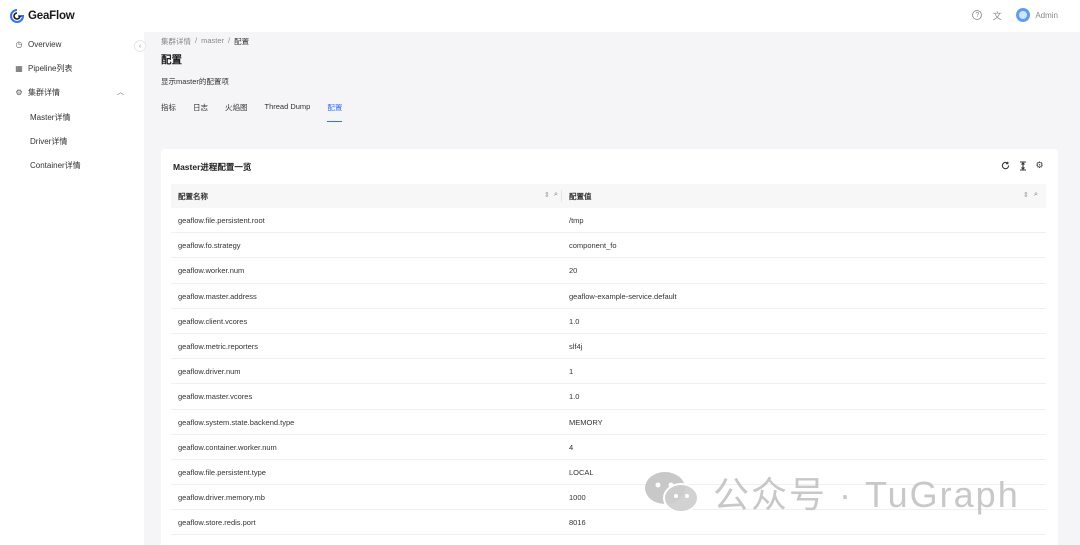  Describe the element at coordinates (577, 523) in the screenshot. I see `config-value-cell: 8016` at that location.